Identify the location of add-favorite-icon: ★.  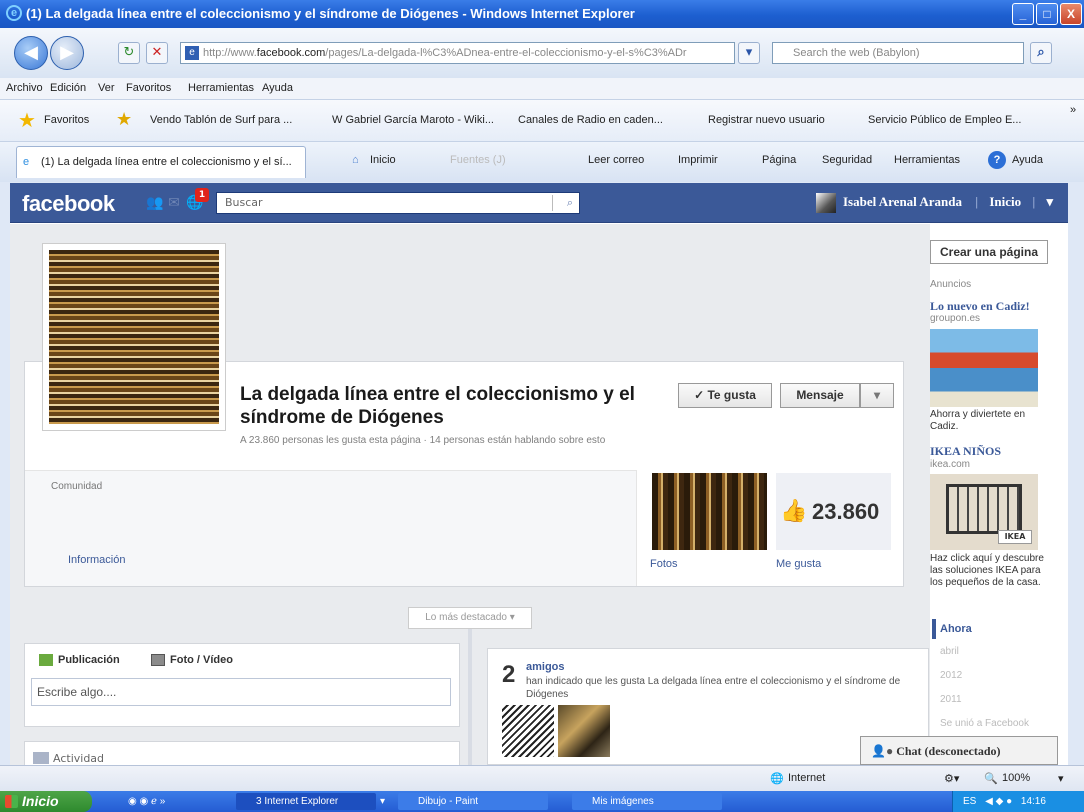
(124, 119).